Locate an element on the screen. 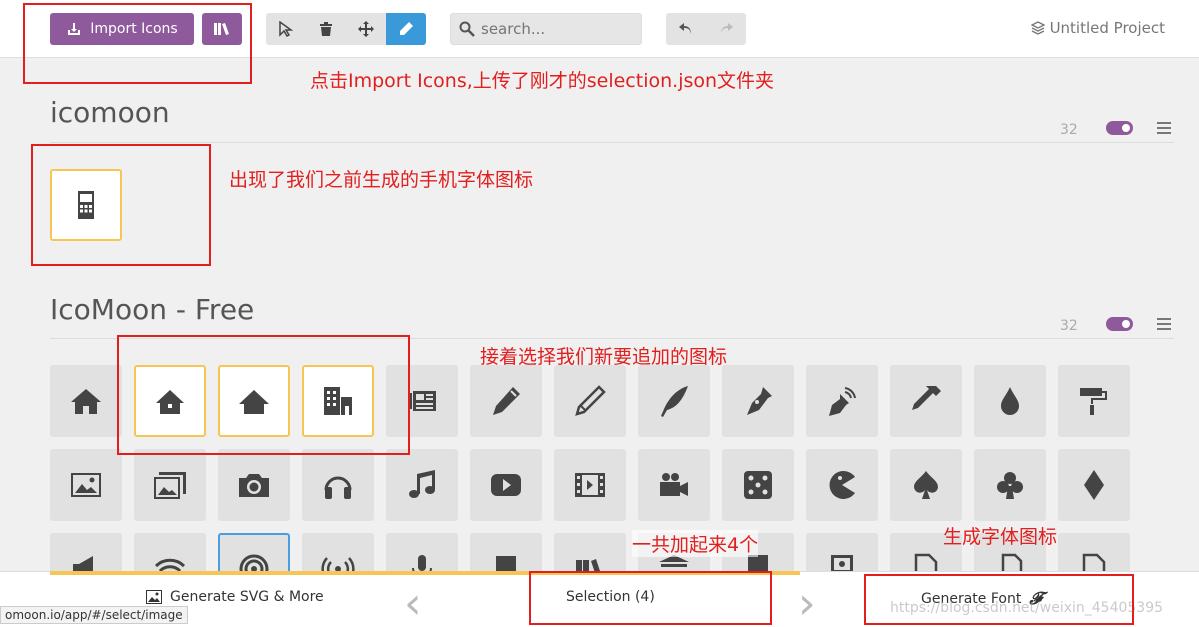 The image size is (1199, 627). select-tool-button is located at coordinates (286, 29).